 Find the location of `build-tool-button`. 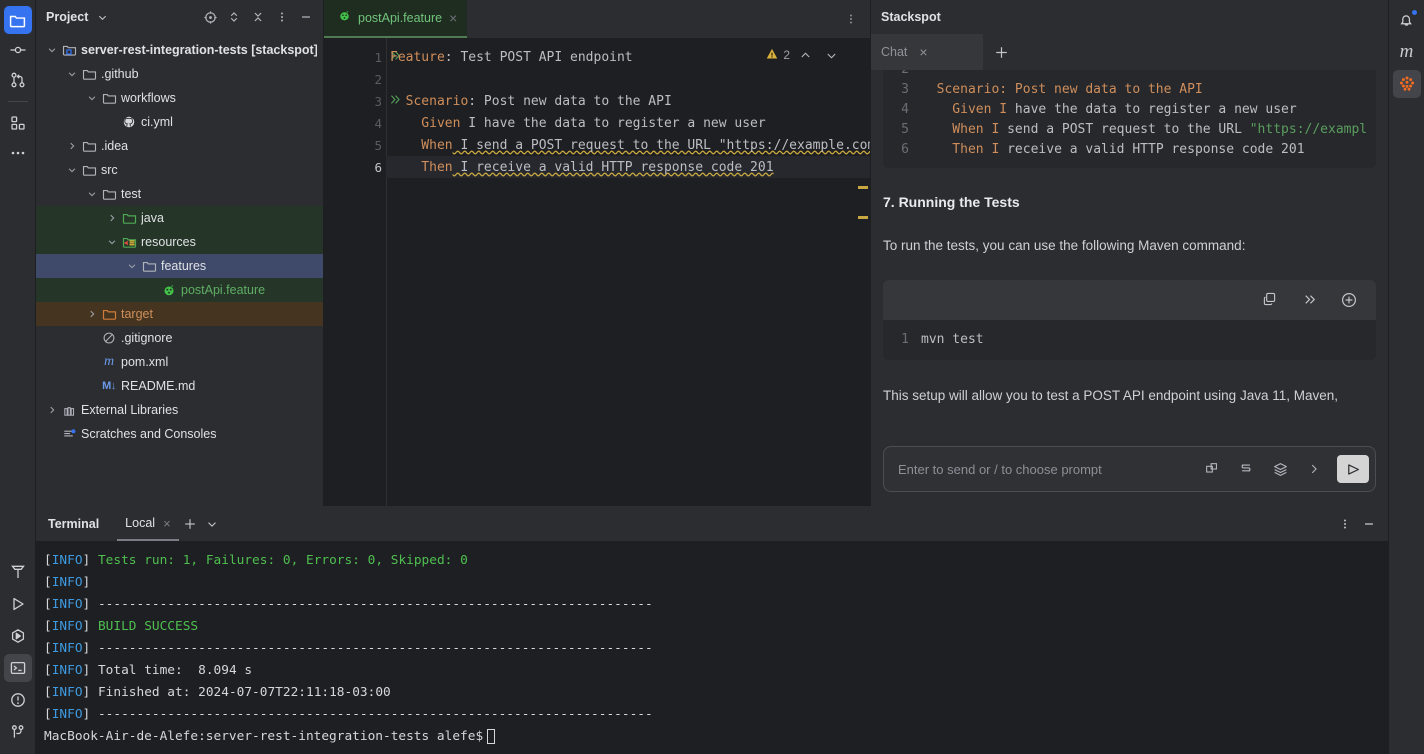

build-tool-button is located at coordinates (18, 572).